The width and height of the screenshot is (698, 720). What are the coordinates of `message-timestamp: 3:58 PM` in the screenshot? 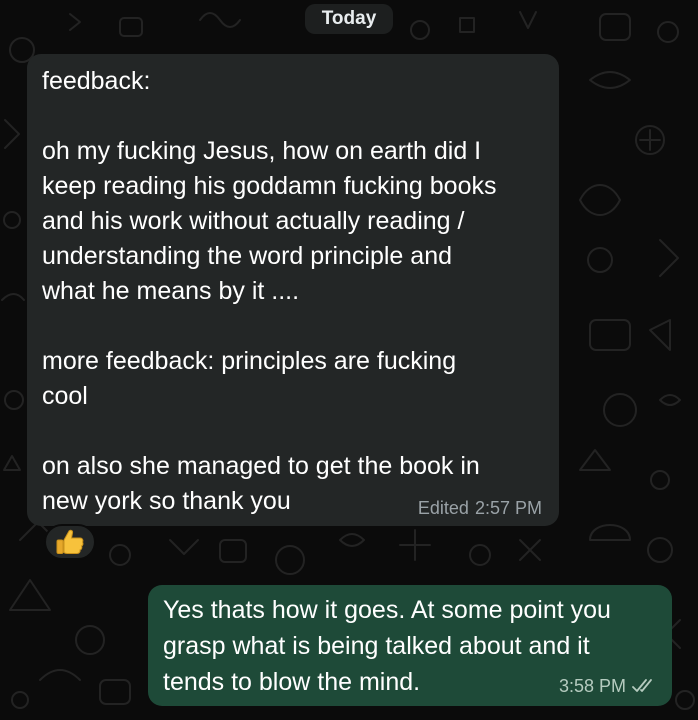 It's located at (592, 686).